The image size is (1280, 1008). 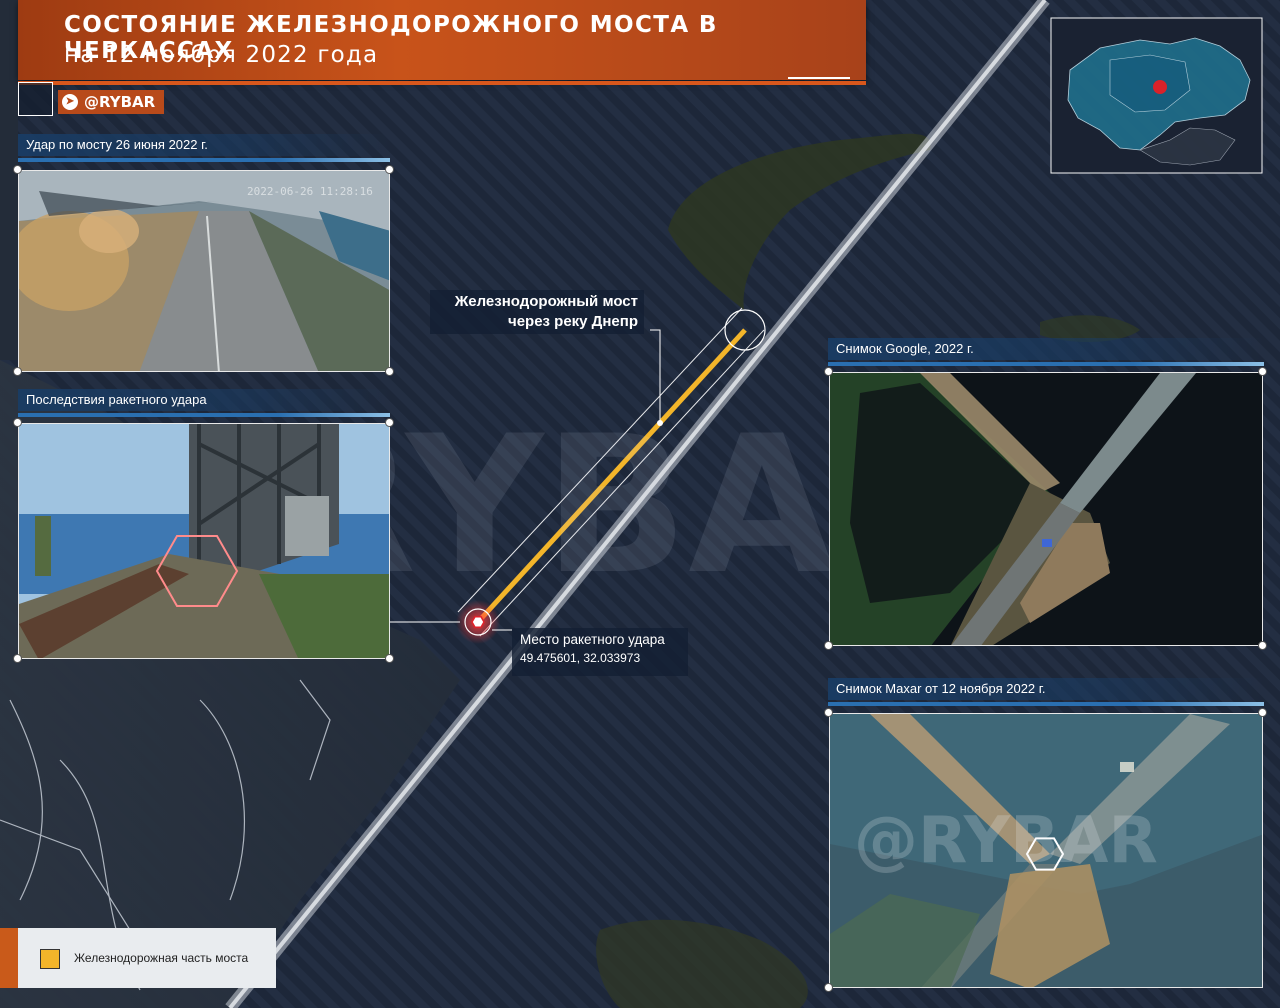 What do you see at coordinates (35, 99) in the screenshot?
I see `logo` at bounding box center [35, 99].